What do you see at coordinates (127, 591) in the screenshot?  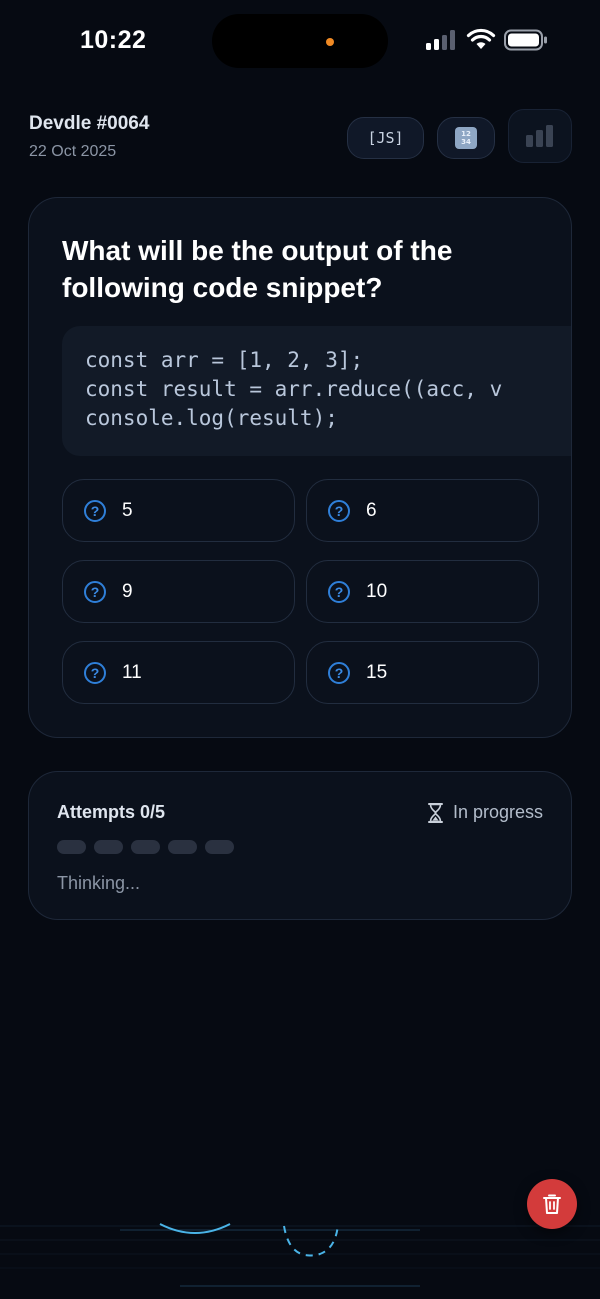 I see `answer-option-label: 9` at bounding box center [127, 591].